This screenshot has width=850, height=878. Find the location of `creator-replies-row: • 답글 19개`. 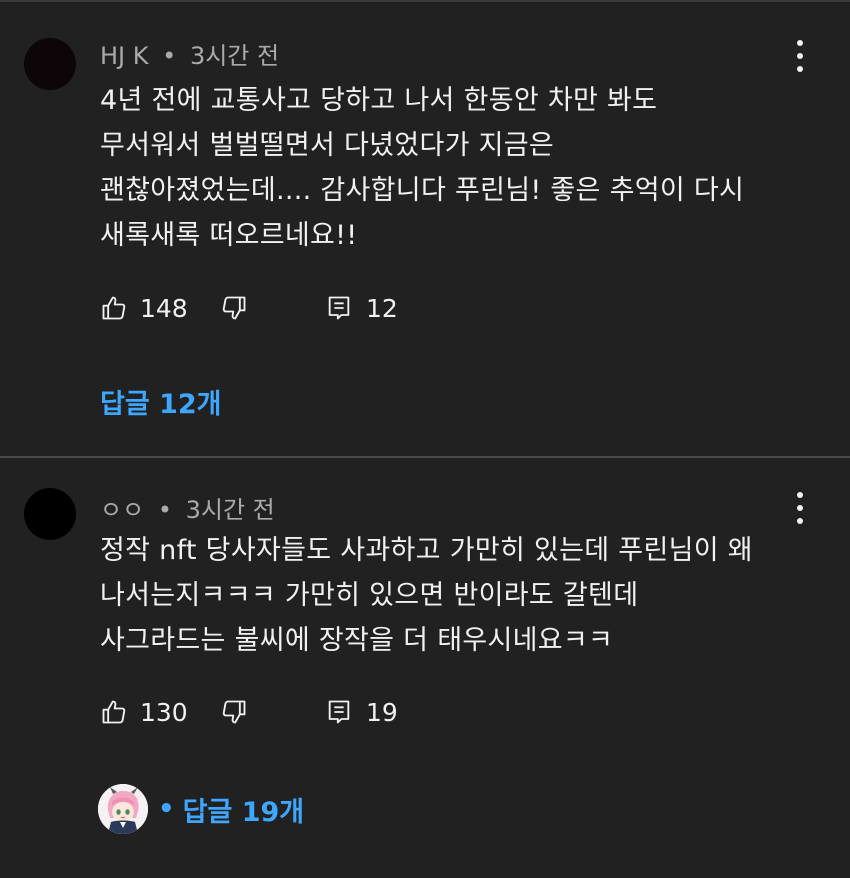

creator-replies-row: • 답글 19개 is located at coordinates (201, 809).